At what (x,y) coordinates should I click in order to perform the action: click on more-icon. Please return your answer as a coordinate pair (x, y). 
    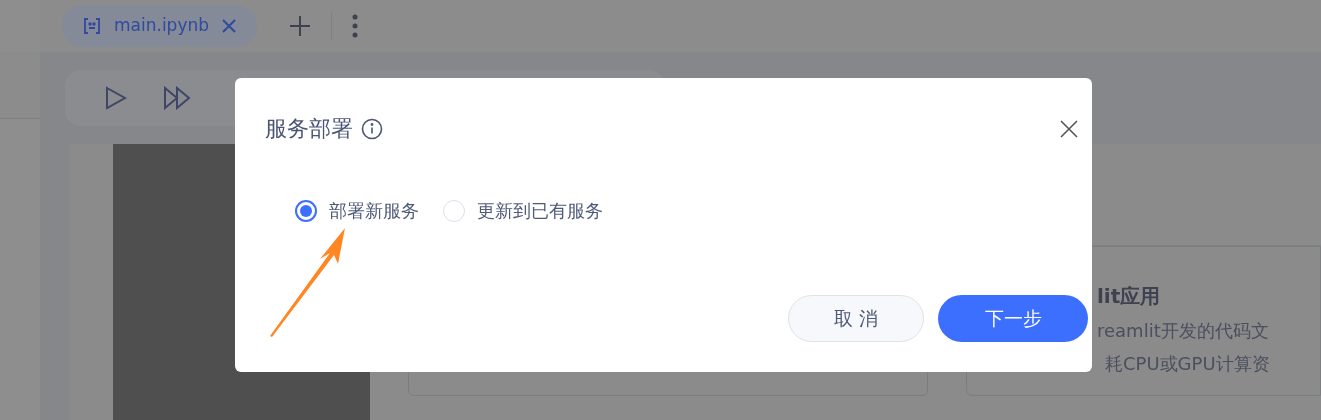
    Looking at the image, I should click on (355, 26).